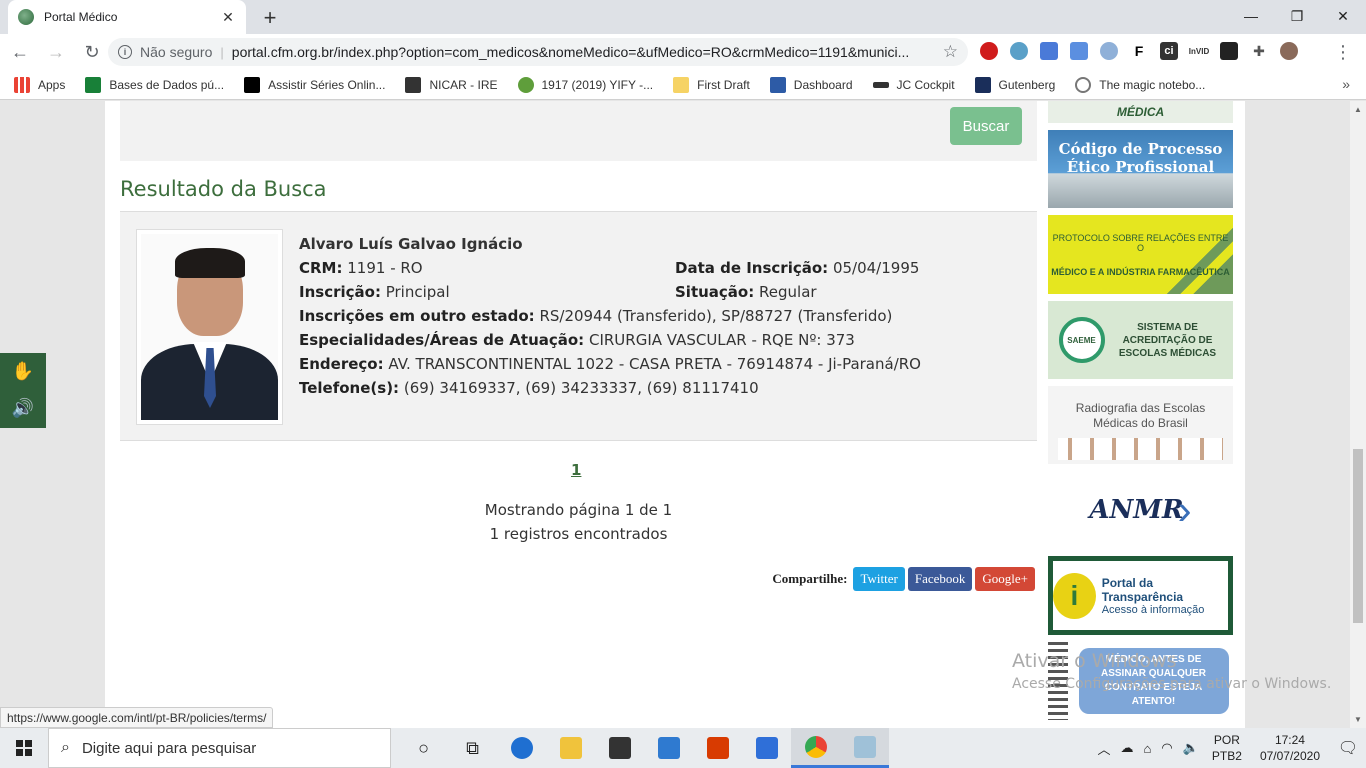 This screenshot has height=768, width=1366. Describe the element at coordinates (1358, 414) in the screenshot. I see `page-scrollbar: ▲ ▼` at that location.